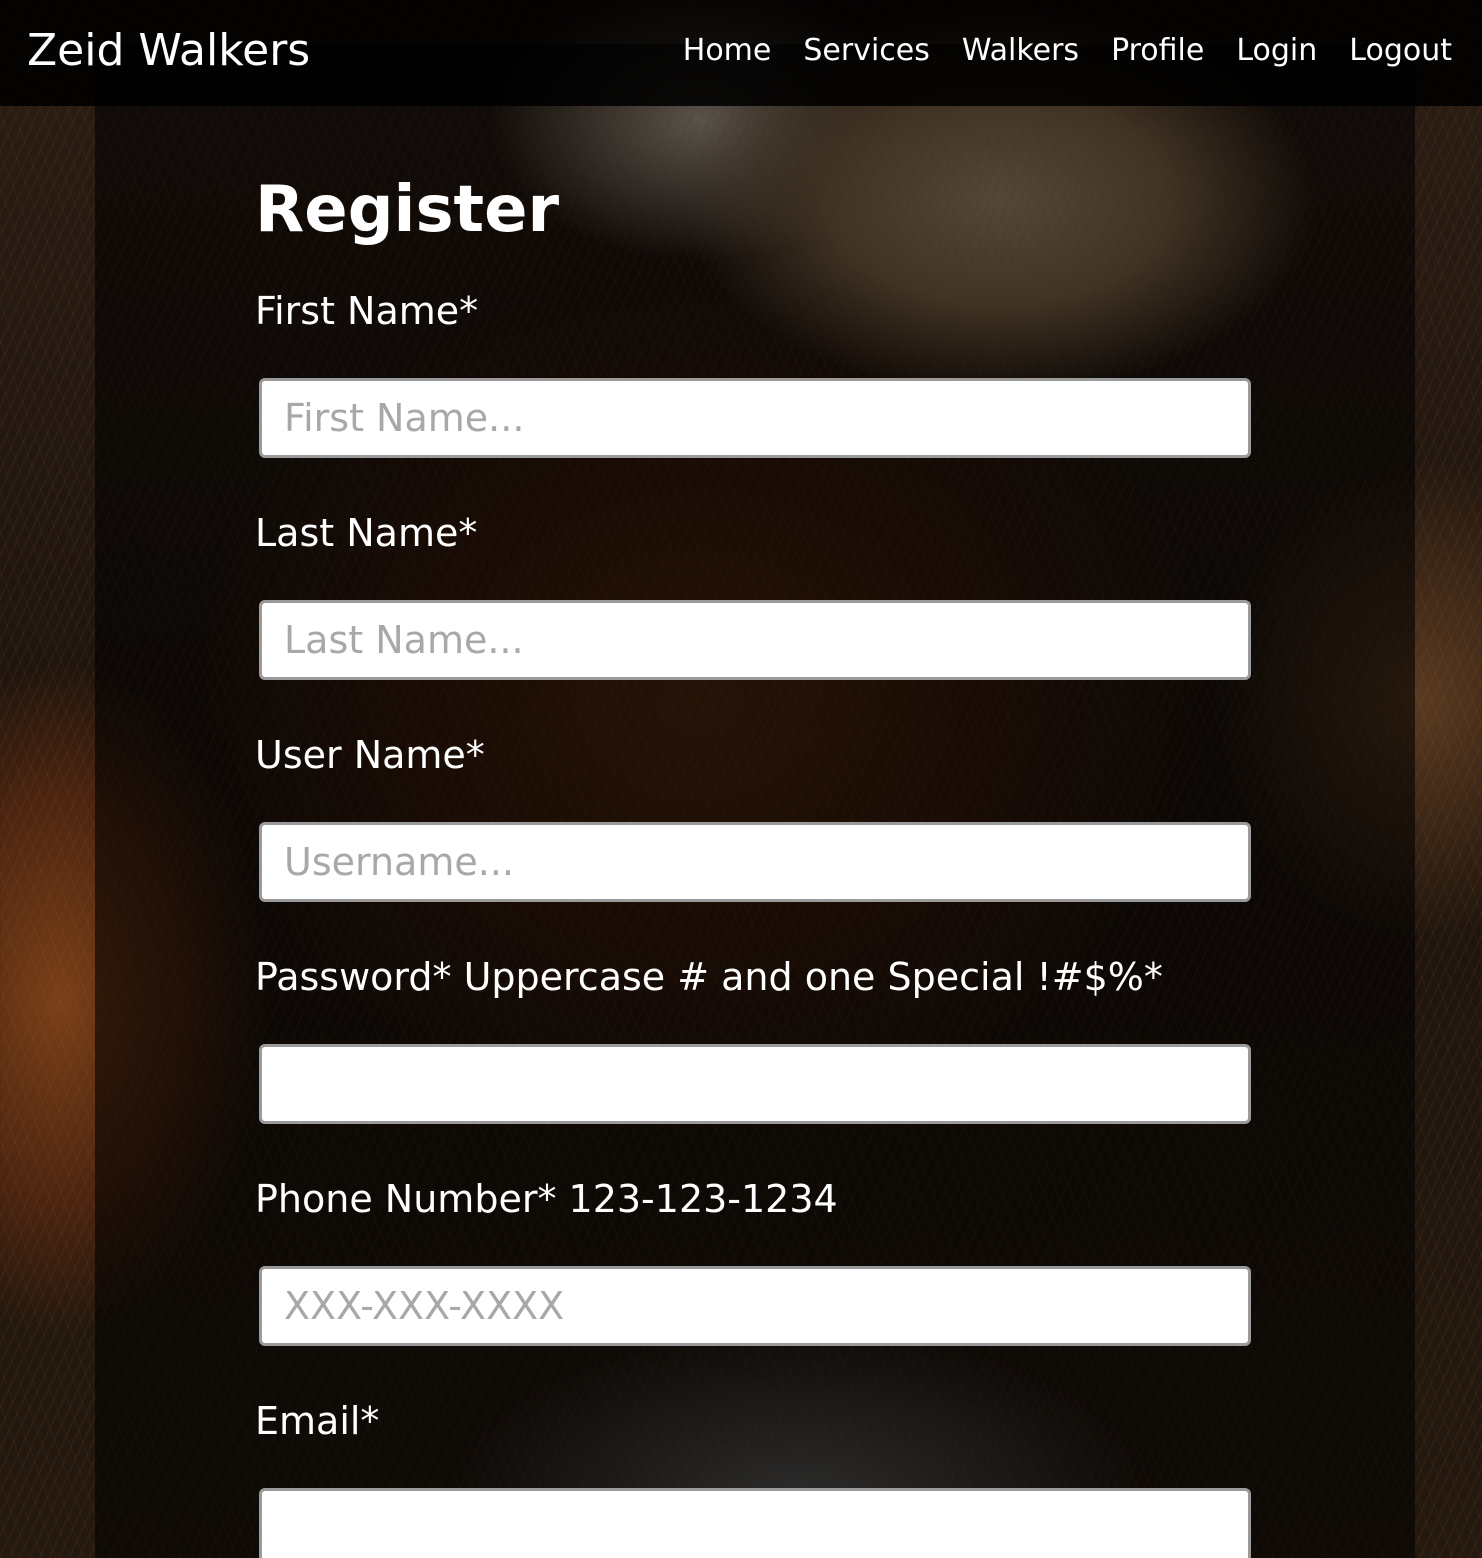 The image size is (1482, 1558). I want to click on page-title: Register, so click(407, 210).